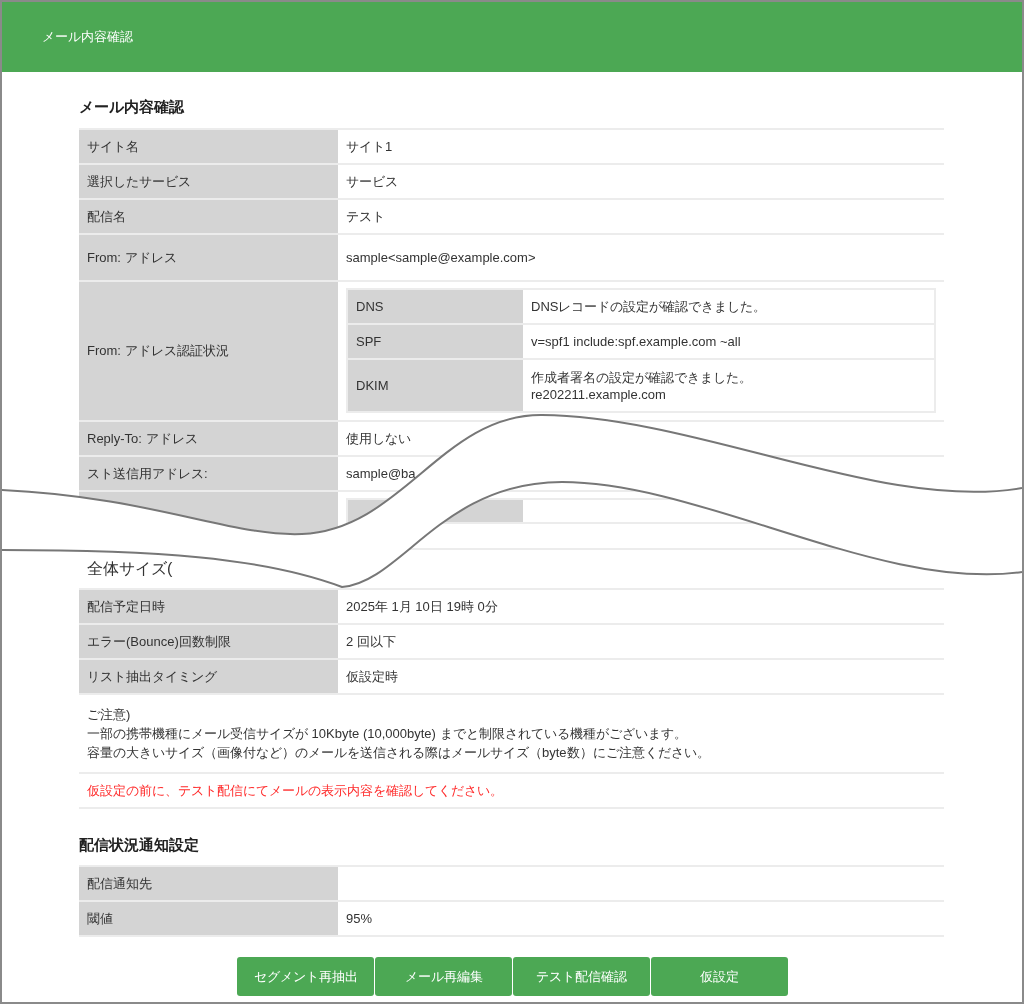 This screenshot has width=1024, height=1004. What do you see at coordinates (359, 918) in the screenshot?
I see `field-value: 95%` at bounding box center [359, 918].